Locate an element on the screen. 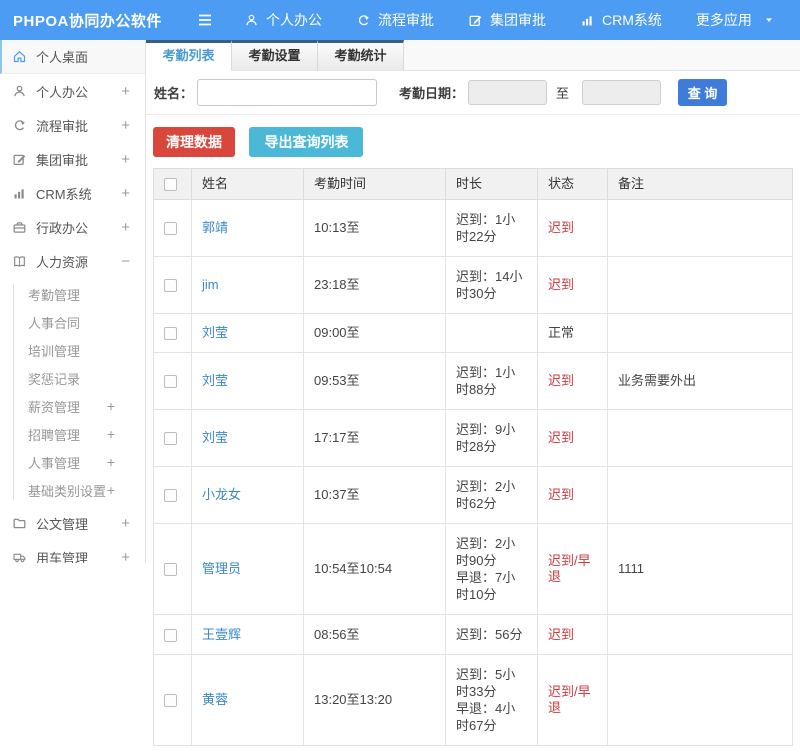 This screenshot has width=800, height=753. nav-item-personal-office: 个人办公 is located at coordinates (283, 20).